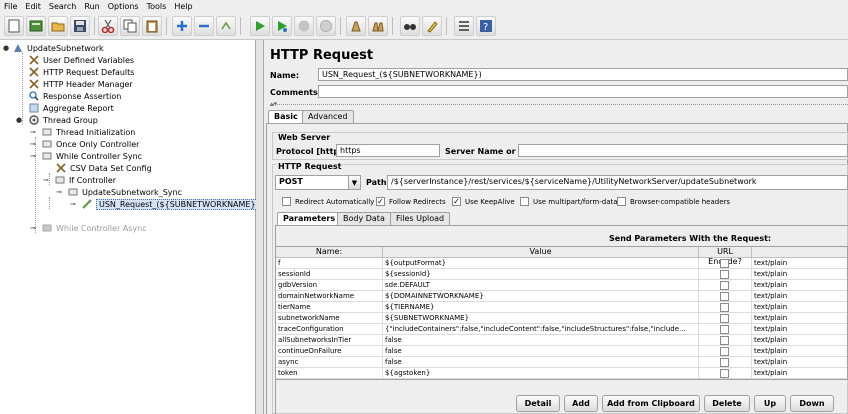 The height and width of the screenshot is (414, 848). Describe the element at coordinates (58, 26) in the screenshot. I see `open-icon` at that location.